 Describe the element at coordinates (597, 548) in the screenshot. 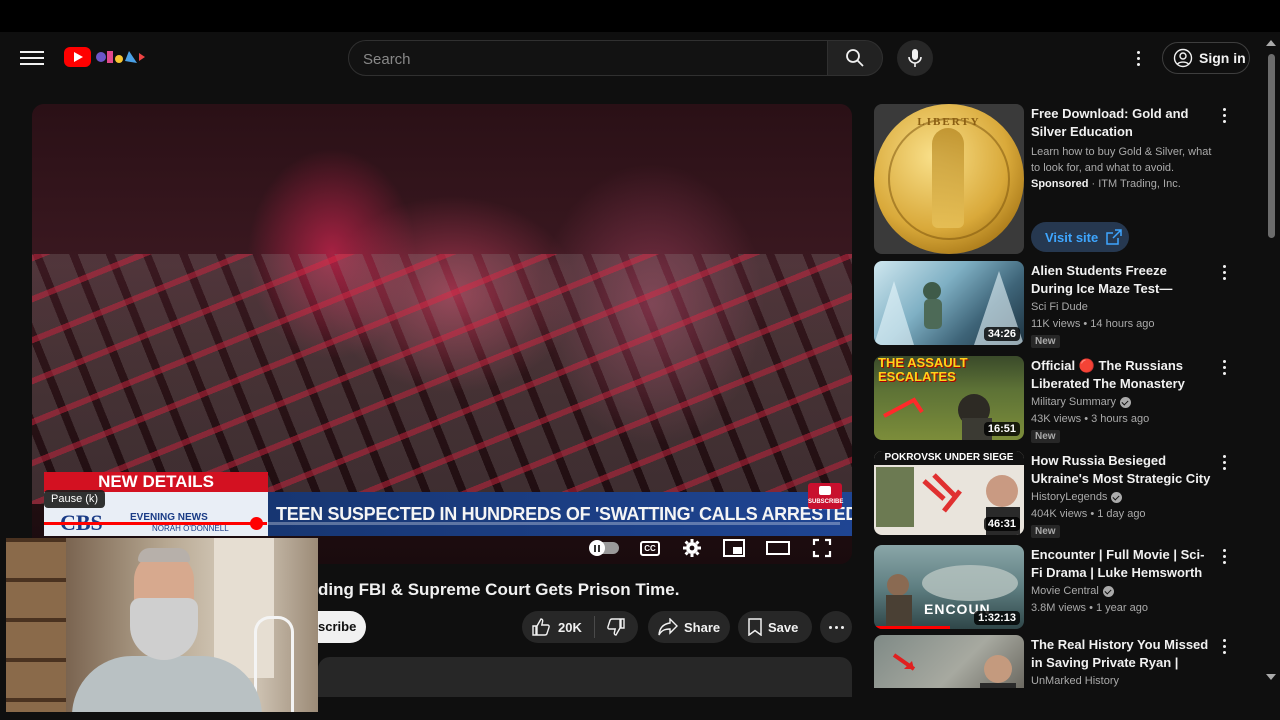

I see `autoplay-pause-icon` at that location.